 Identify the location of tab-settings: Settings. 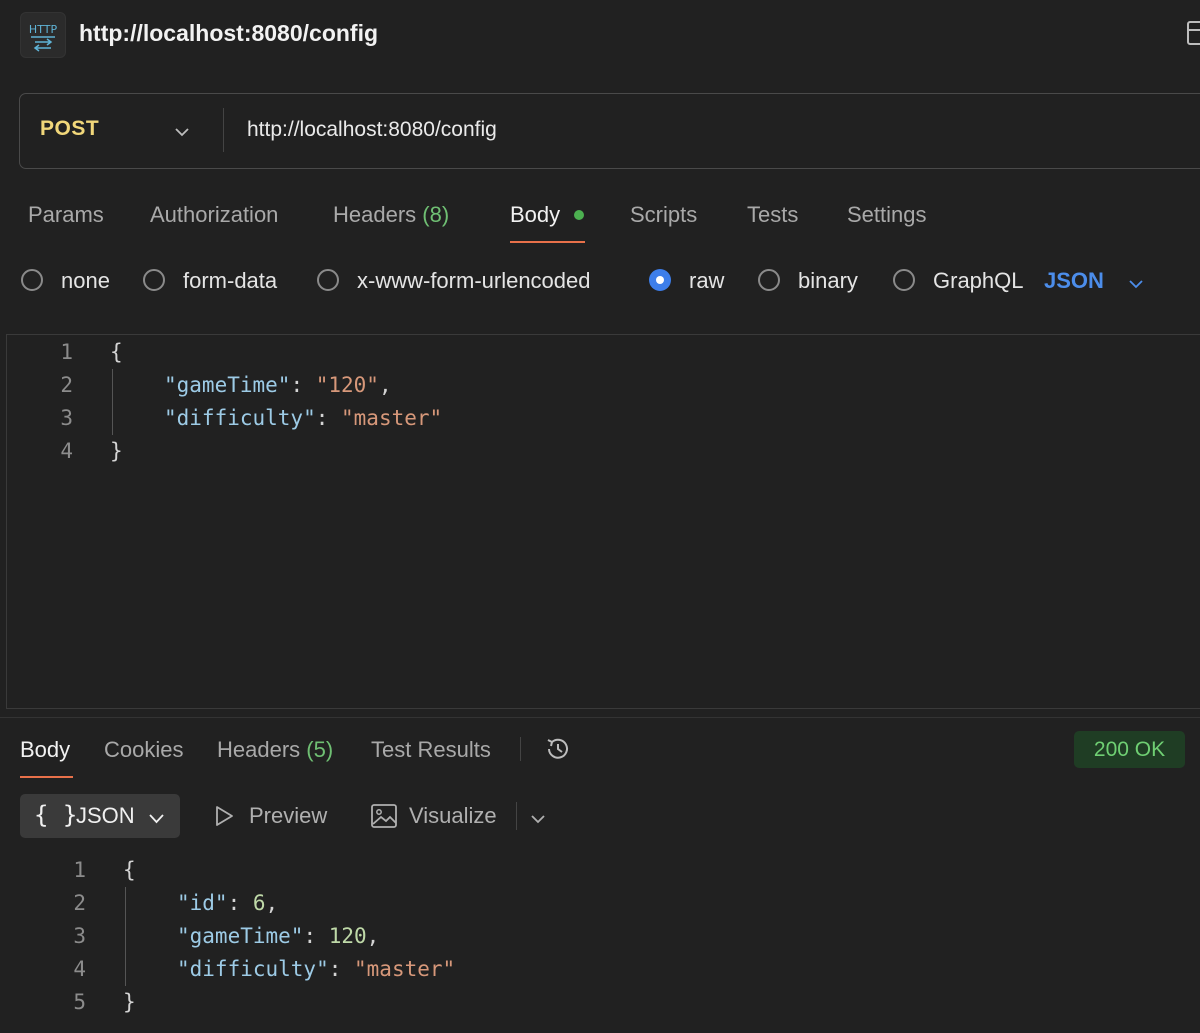
(887, 215).